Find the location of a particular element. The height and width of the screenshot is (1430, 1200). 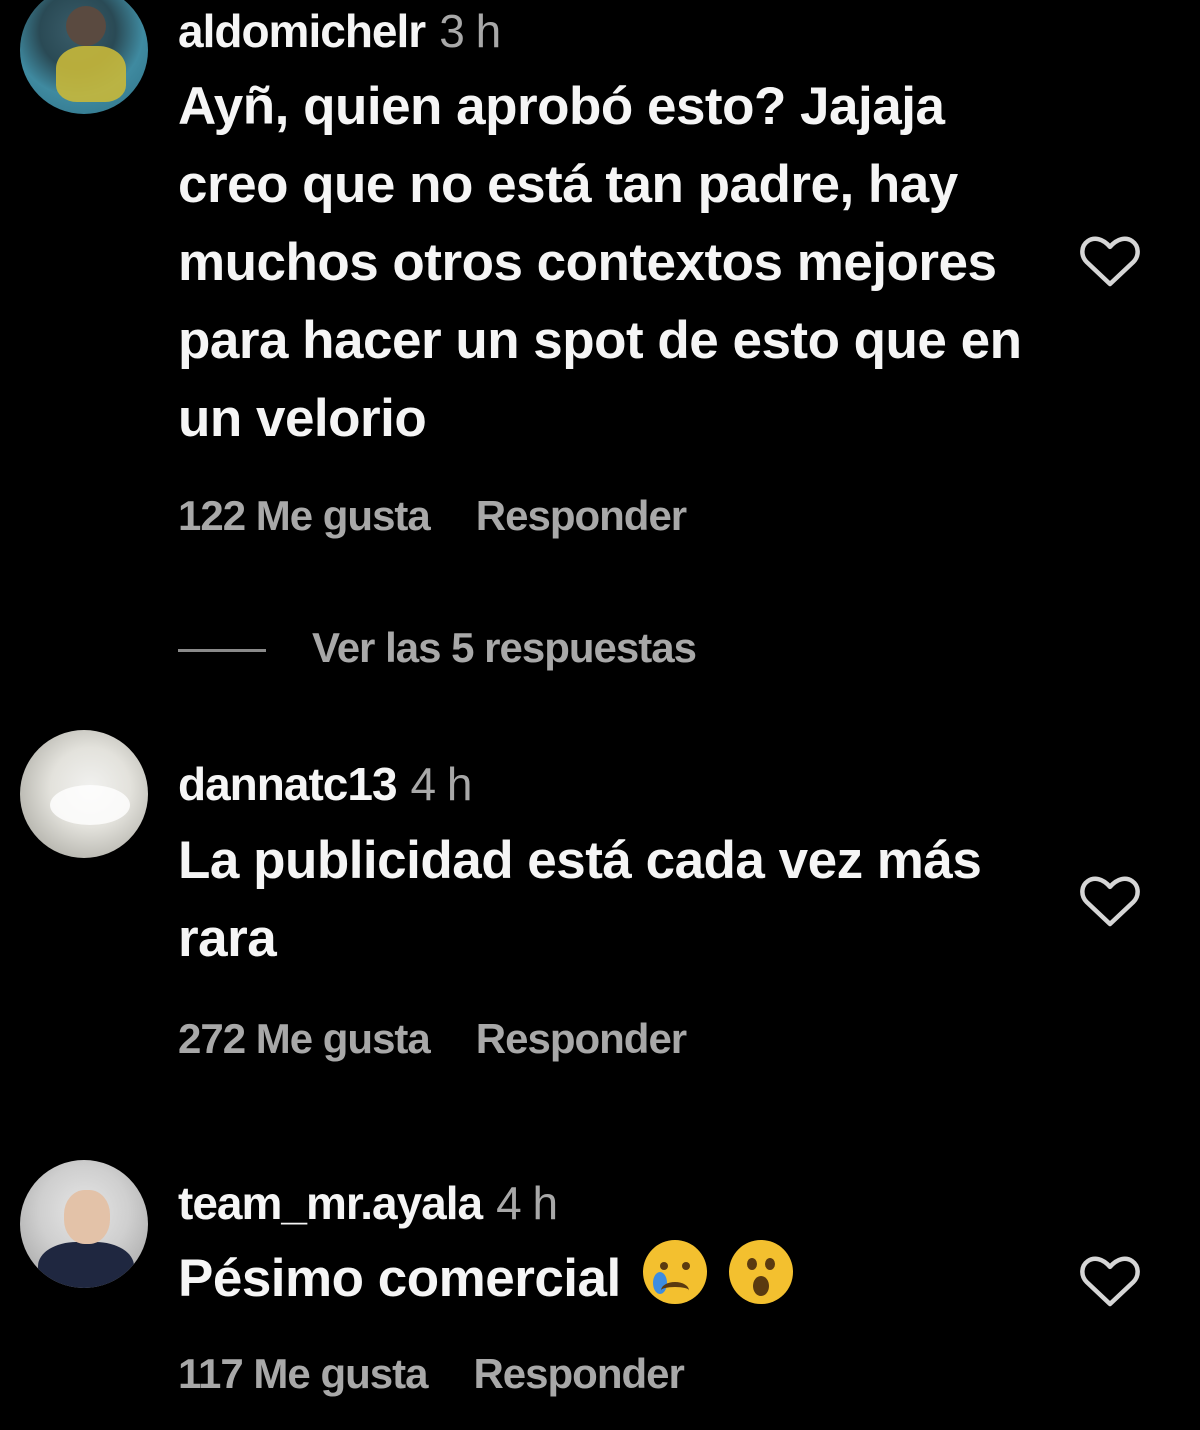

crying-face-icon is located at coordinates (674, 1272).